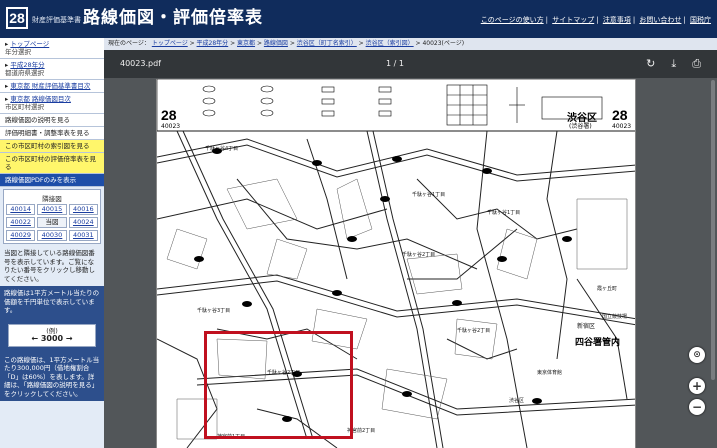 This screenshot has height=448, width=717. Describe the element at coordinates (443, 43) in the screenshot. I see `breadcrumb-current: 40023(ページ)` at that location.